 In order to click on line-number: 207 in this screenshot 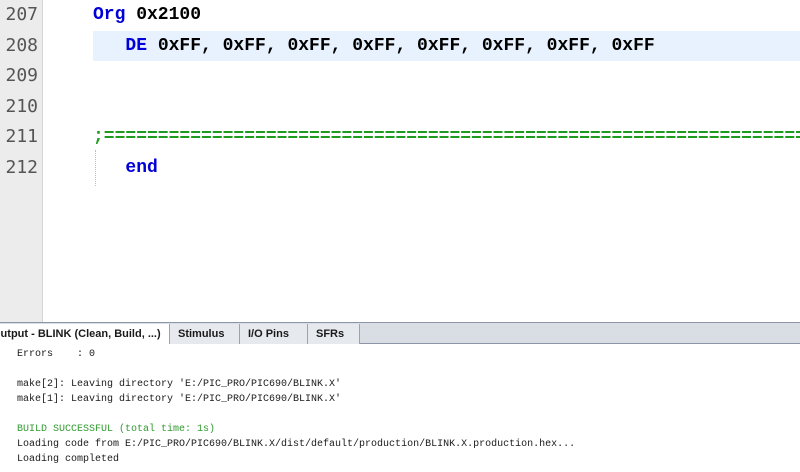, I will do `click(21, 14)`.